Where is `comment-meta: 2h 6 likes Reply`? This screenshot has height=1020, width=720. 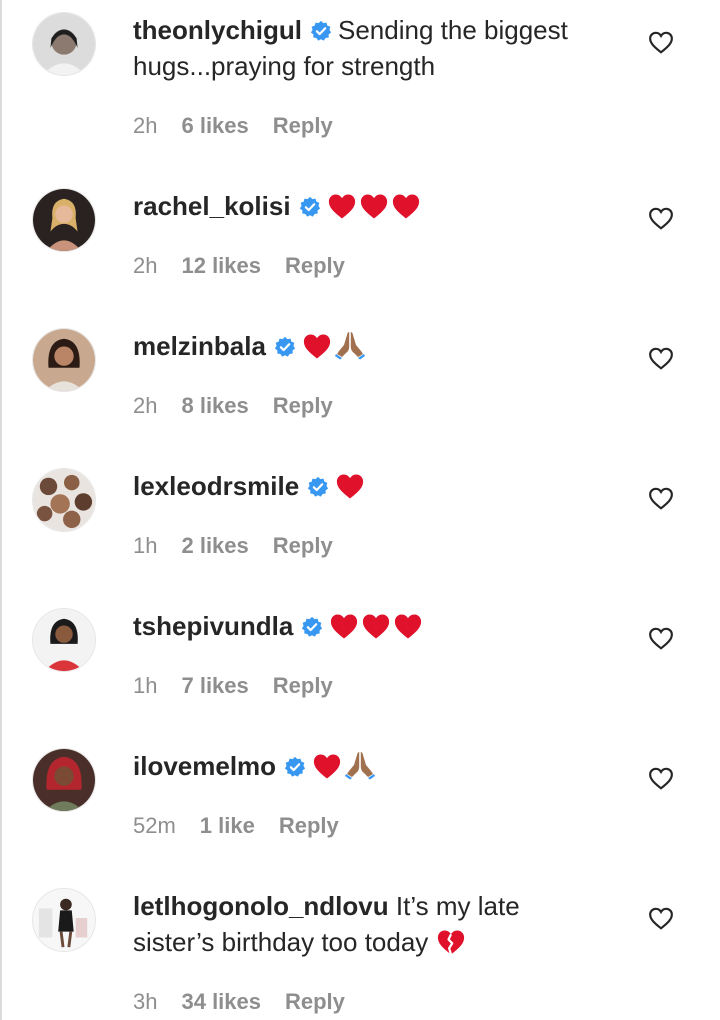 comment-meta: 2h 6 likes Reply is located at coordinates (233, 126).